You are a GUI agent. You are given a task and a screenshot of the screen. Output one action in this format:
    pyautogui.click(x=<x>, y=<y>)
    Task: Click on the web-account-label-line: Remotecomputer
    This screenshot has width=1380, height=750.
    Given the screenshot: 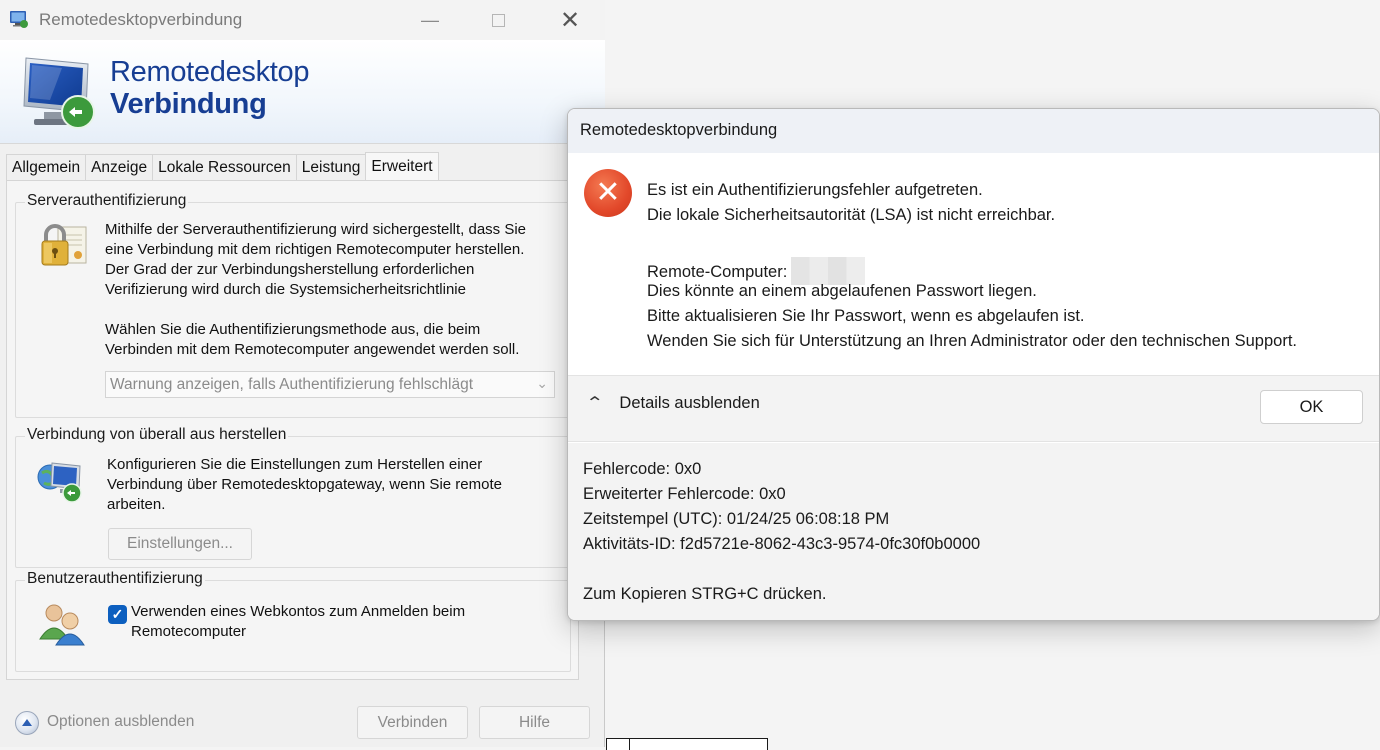 What is the action you would take?
    pyautogui.click(x=189, y=631)
    